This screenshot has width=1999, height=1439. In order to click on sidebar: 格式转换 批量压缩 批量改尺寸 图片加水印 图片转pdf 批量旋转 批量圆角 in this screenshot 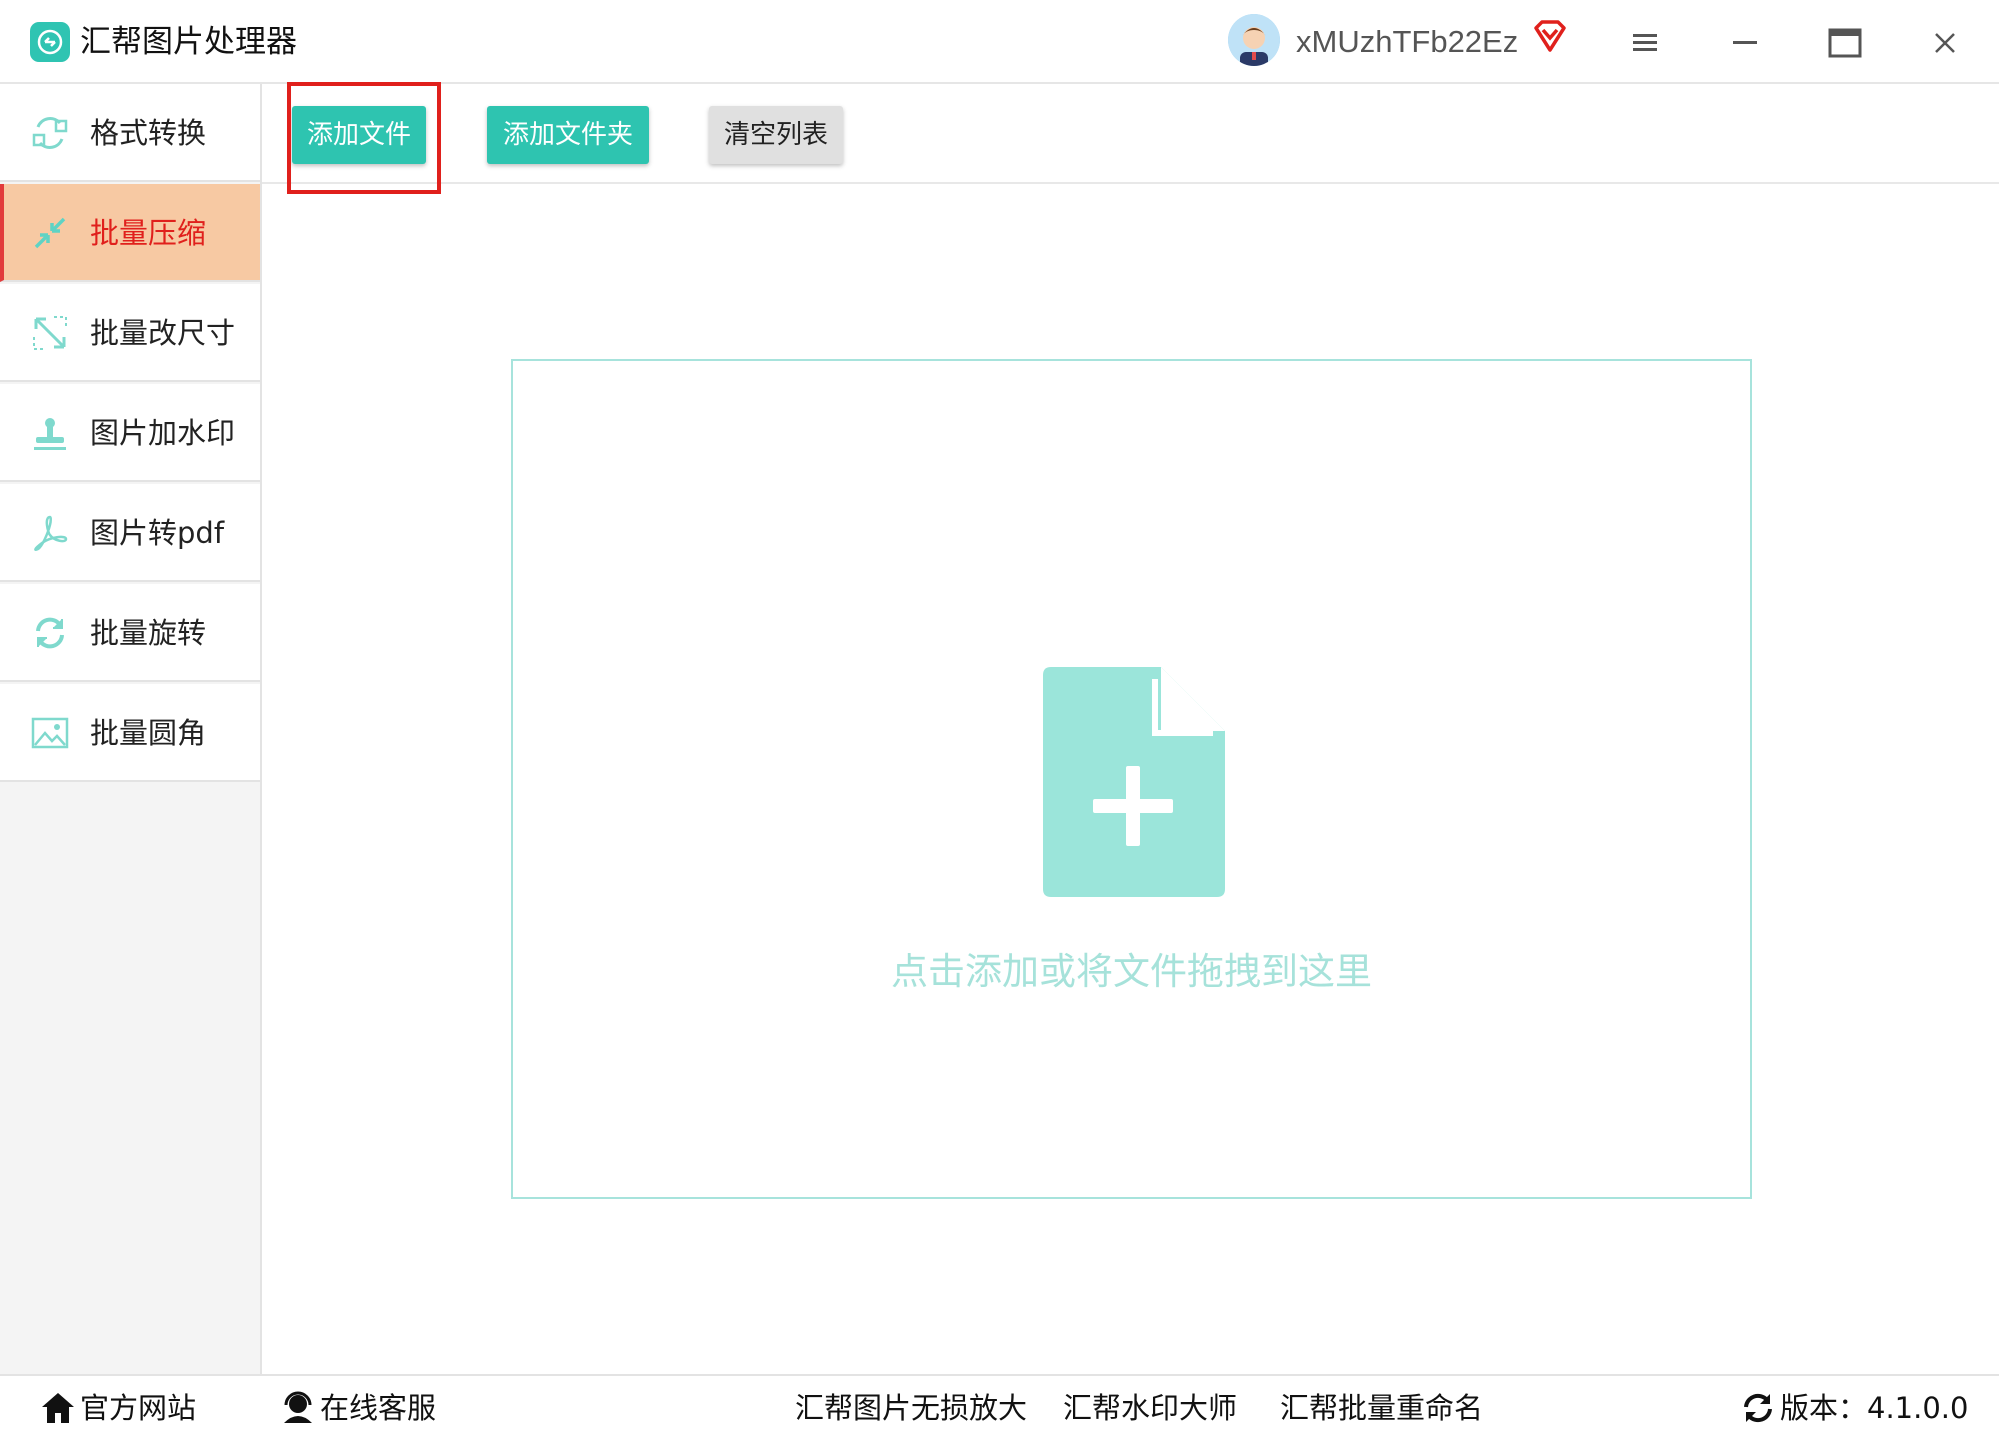, I will do `click(131, 729)`.